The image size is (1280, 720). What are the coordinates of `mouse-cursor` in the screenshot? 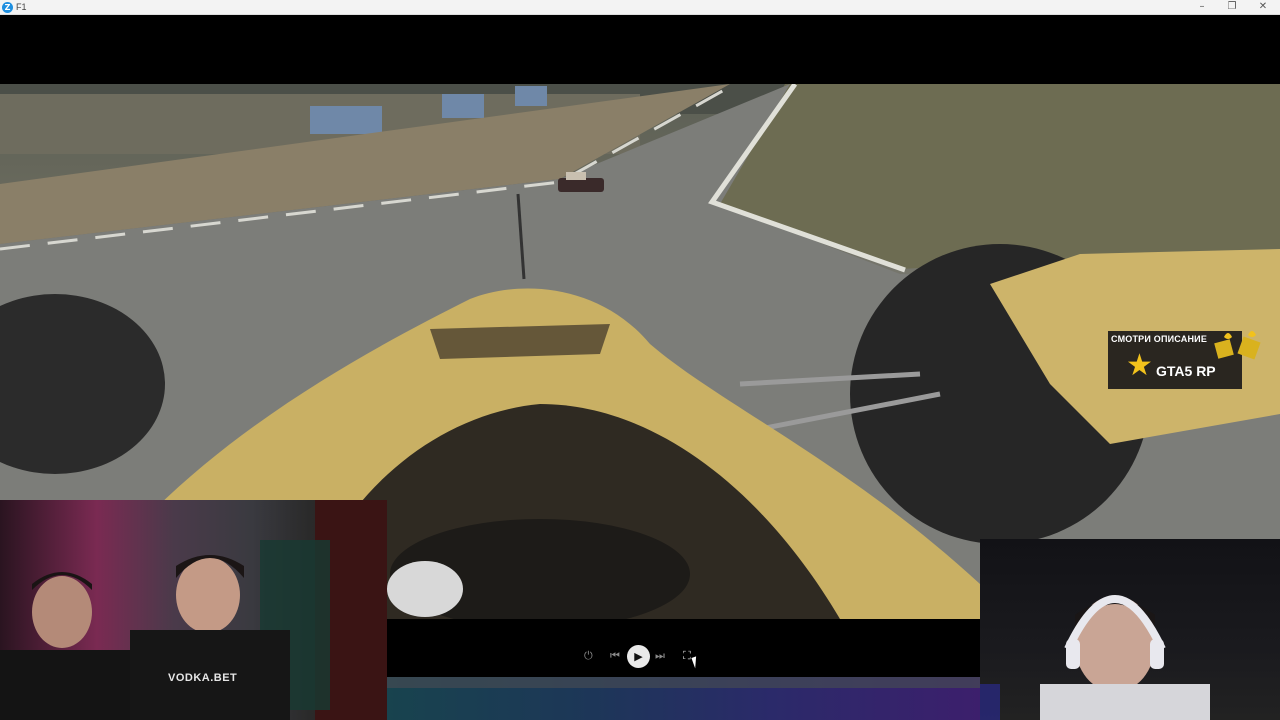 It's located at (698, 661).